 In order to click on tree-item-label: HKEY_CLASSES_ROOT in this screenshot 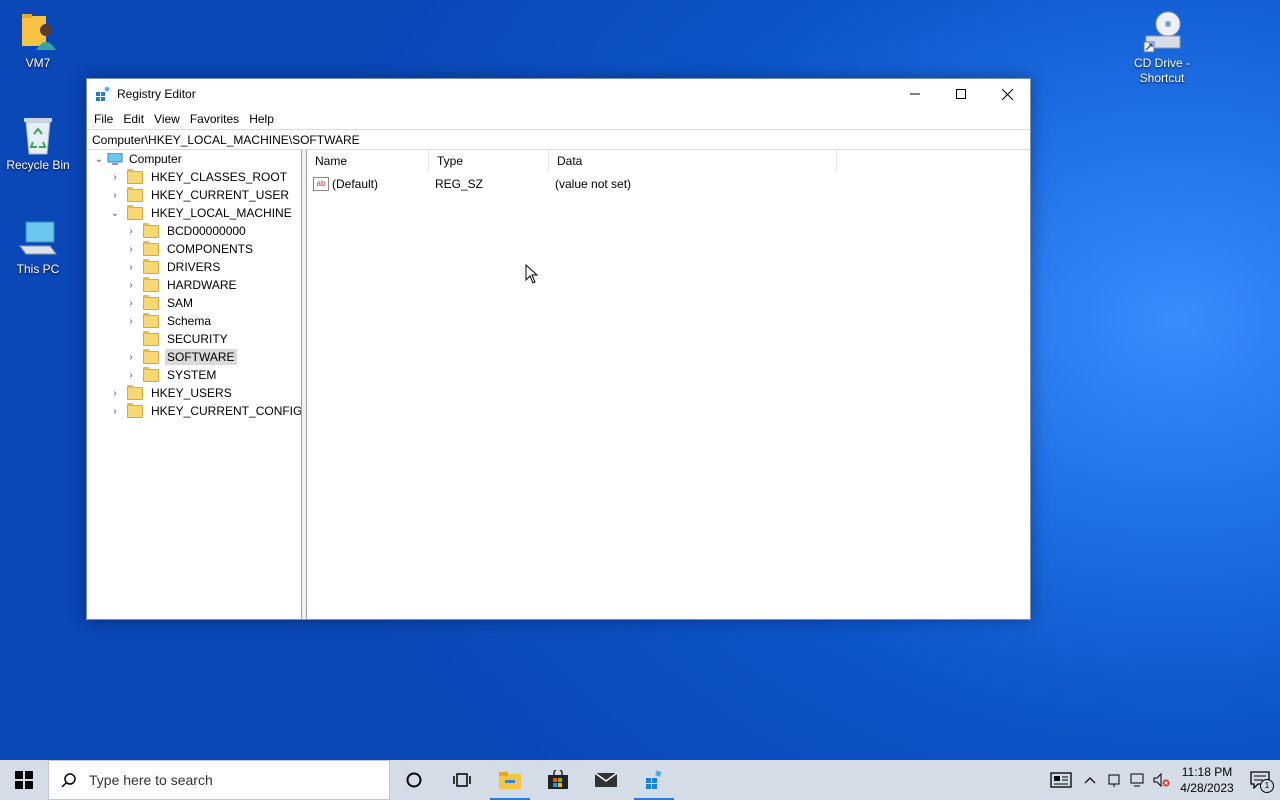, I will do `click(219, 177)`.